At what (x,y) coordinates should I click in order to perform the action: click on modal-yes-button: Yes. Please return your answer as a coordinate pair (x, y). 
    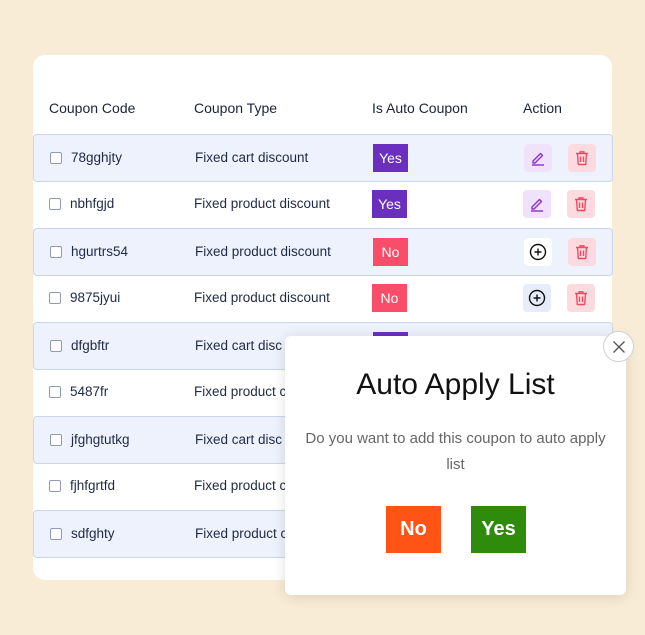
    Looking at the image, I should click on (498, 529).